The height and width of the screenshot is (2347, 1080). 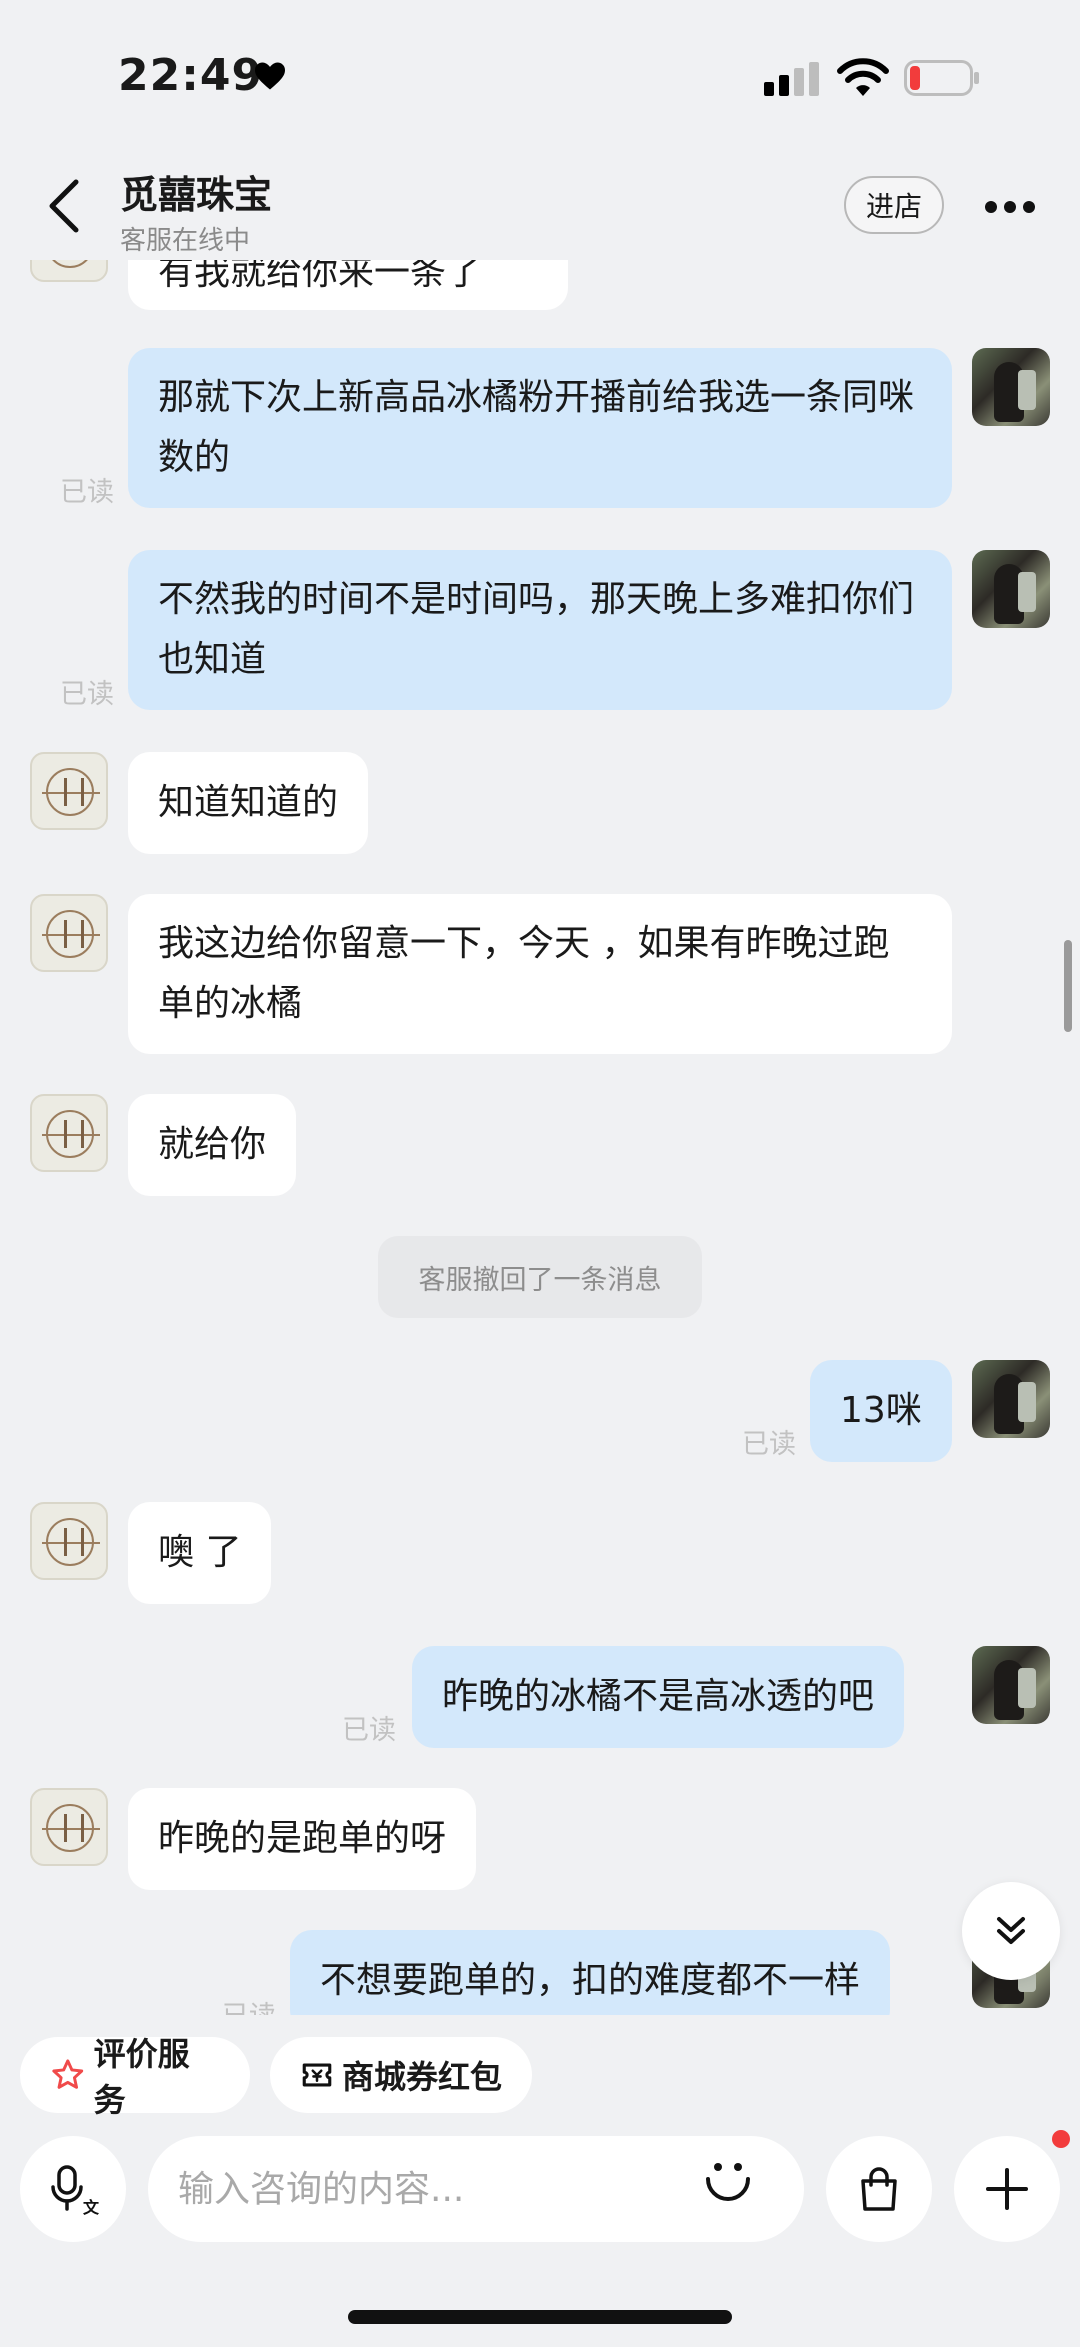 What do you see at coordinates (540, 428) in the screenshot?
I see `message-bubble: 那就下次上新高品冰橘粉开播前给我选一条同咪数的` at bounding box center [540, 428].